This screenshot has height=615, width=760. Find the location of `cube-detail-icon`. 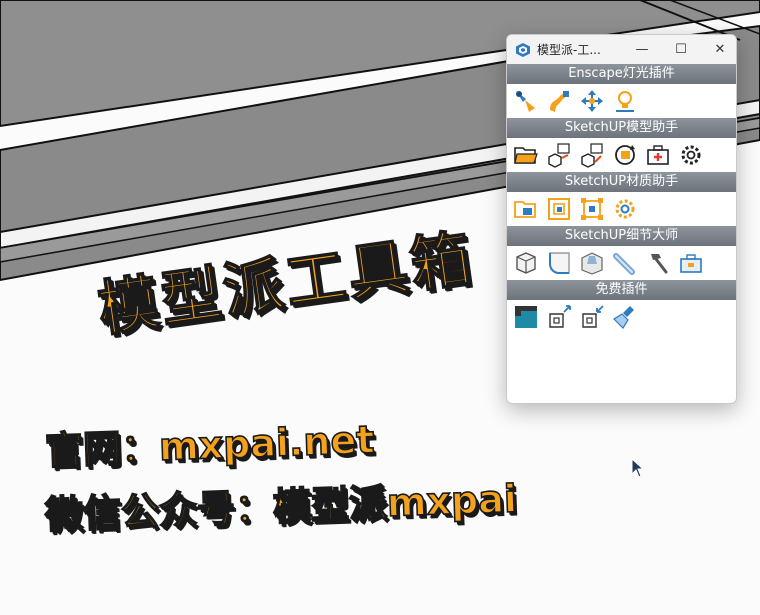

cube-detail-icon is located at coordinates (526, 263).